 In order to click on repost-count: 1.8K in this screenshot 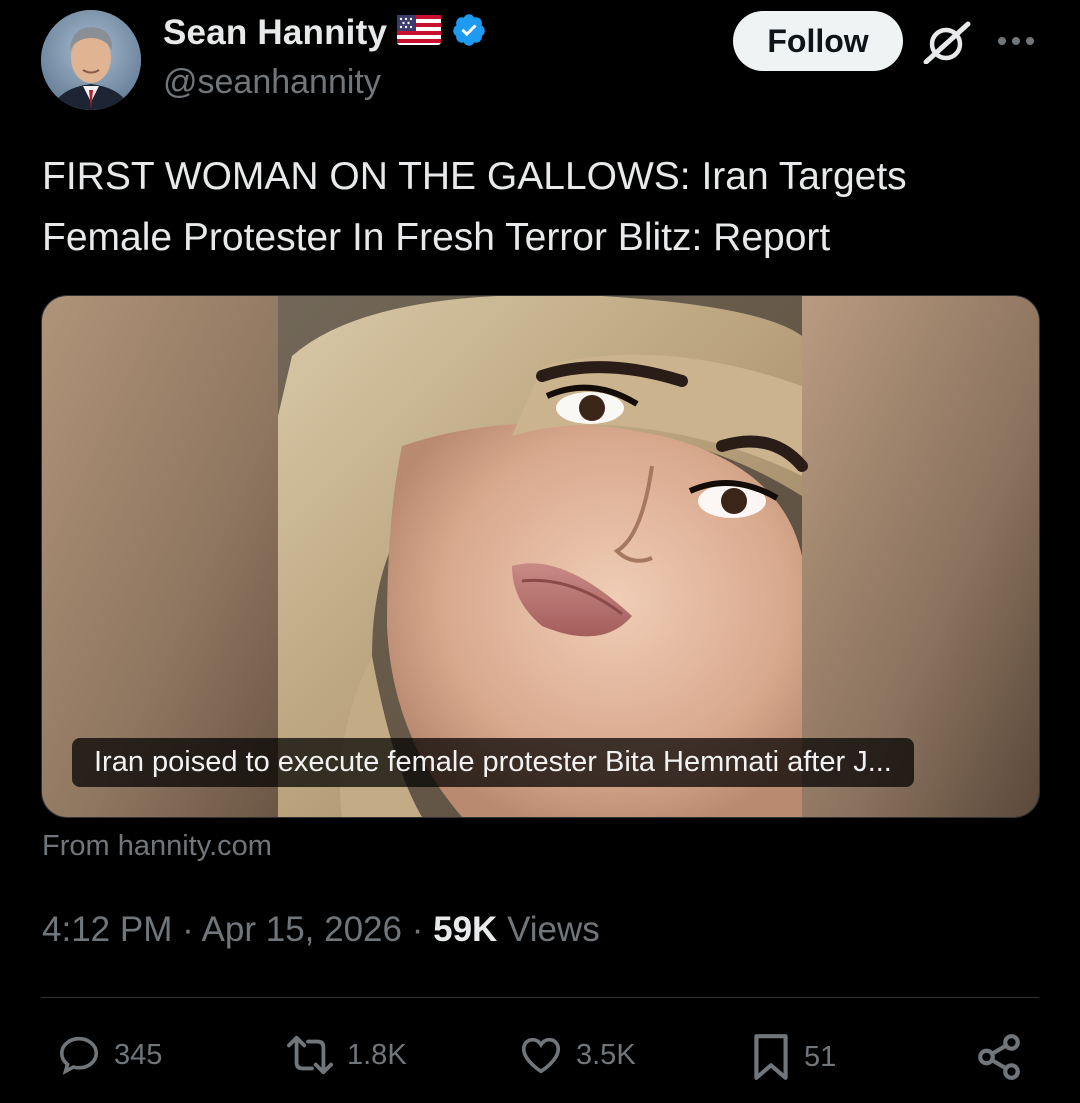, I will do `click(377, 1054)`.